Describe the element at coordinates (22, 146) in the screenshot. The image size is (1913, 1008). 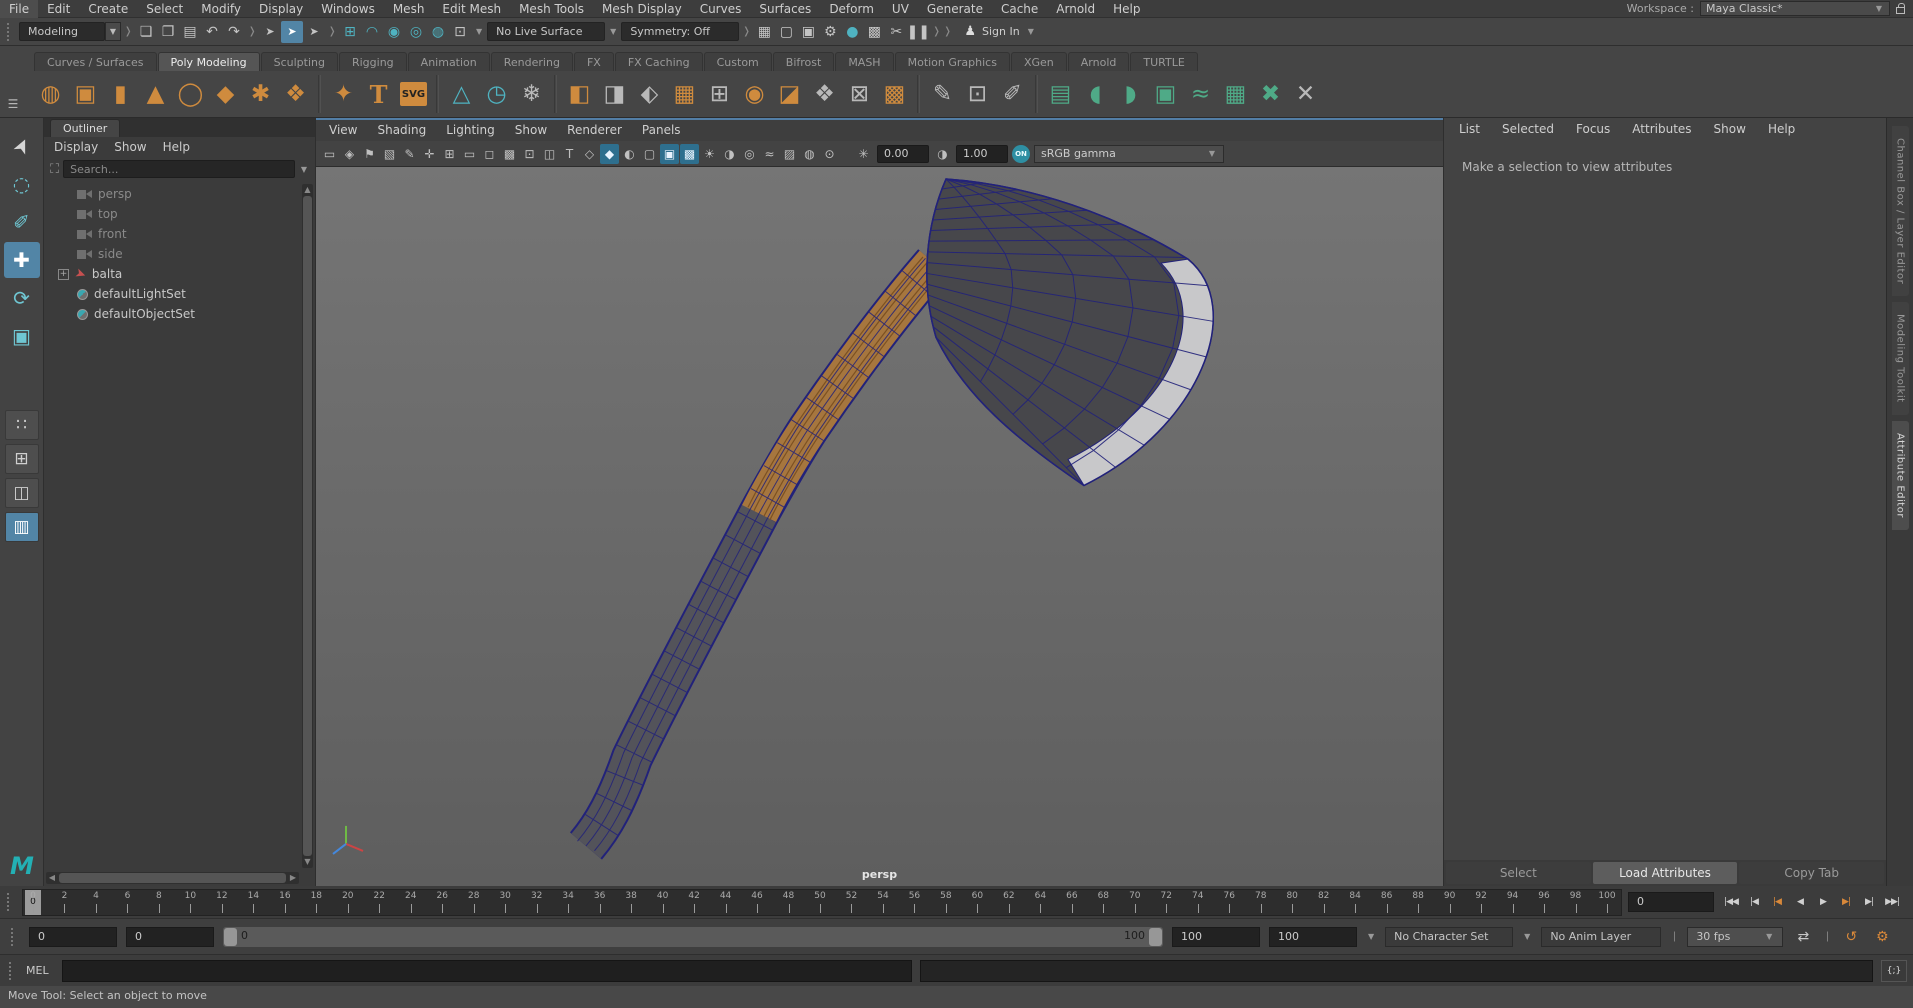
I see `select-tool-button: ➤` at that location.